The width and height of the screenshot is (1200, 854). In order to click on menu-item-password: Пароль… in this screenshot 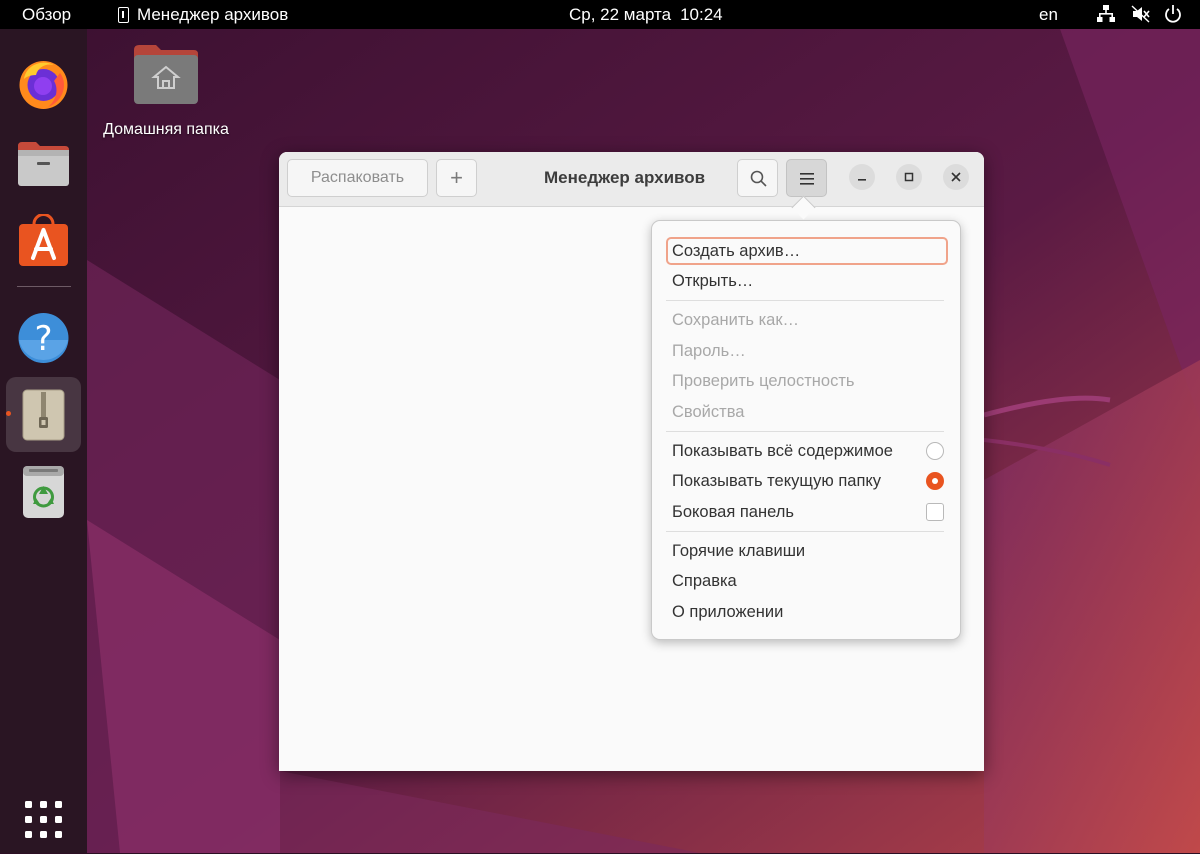, I will do `click(709, 351)`.